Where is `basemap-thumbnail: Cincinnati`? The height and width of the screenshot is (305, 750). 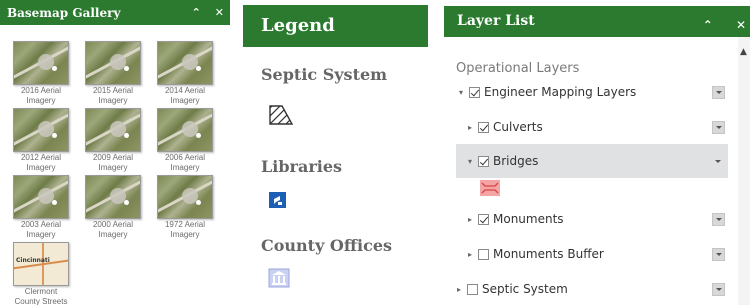
basemap-thumbnail: Cincinnati is located at coordinates (41, 264).